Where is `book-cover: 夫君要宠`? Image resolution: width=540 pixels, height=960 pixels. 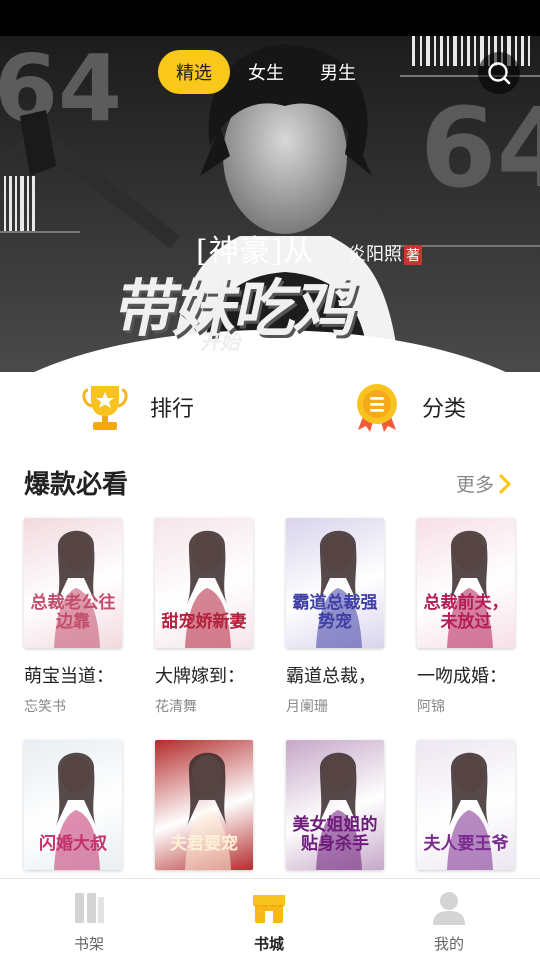
book-cover: 夫君要宠 is located at coordinates (204, 805).